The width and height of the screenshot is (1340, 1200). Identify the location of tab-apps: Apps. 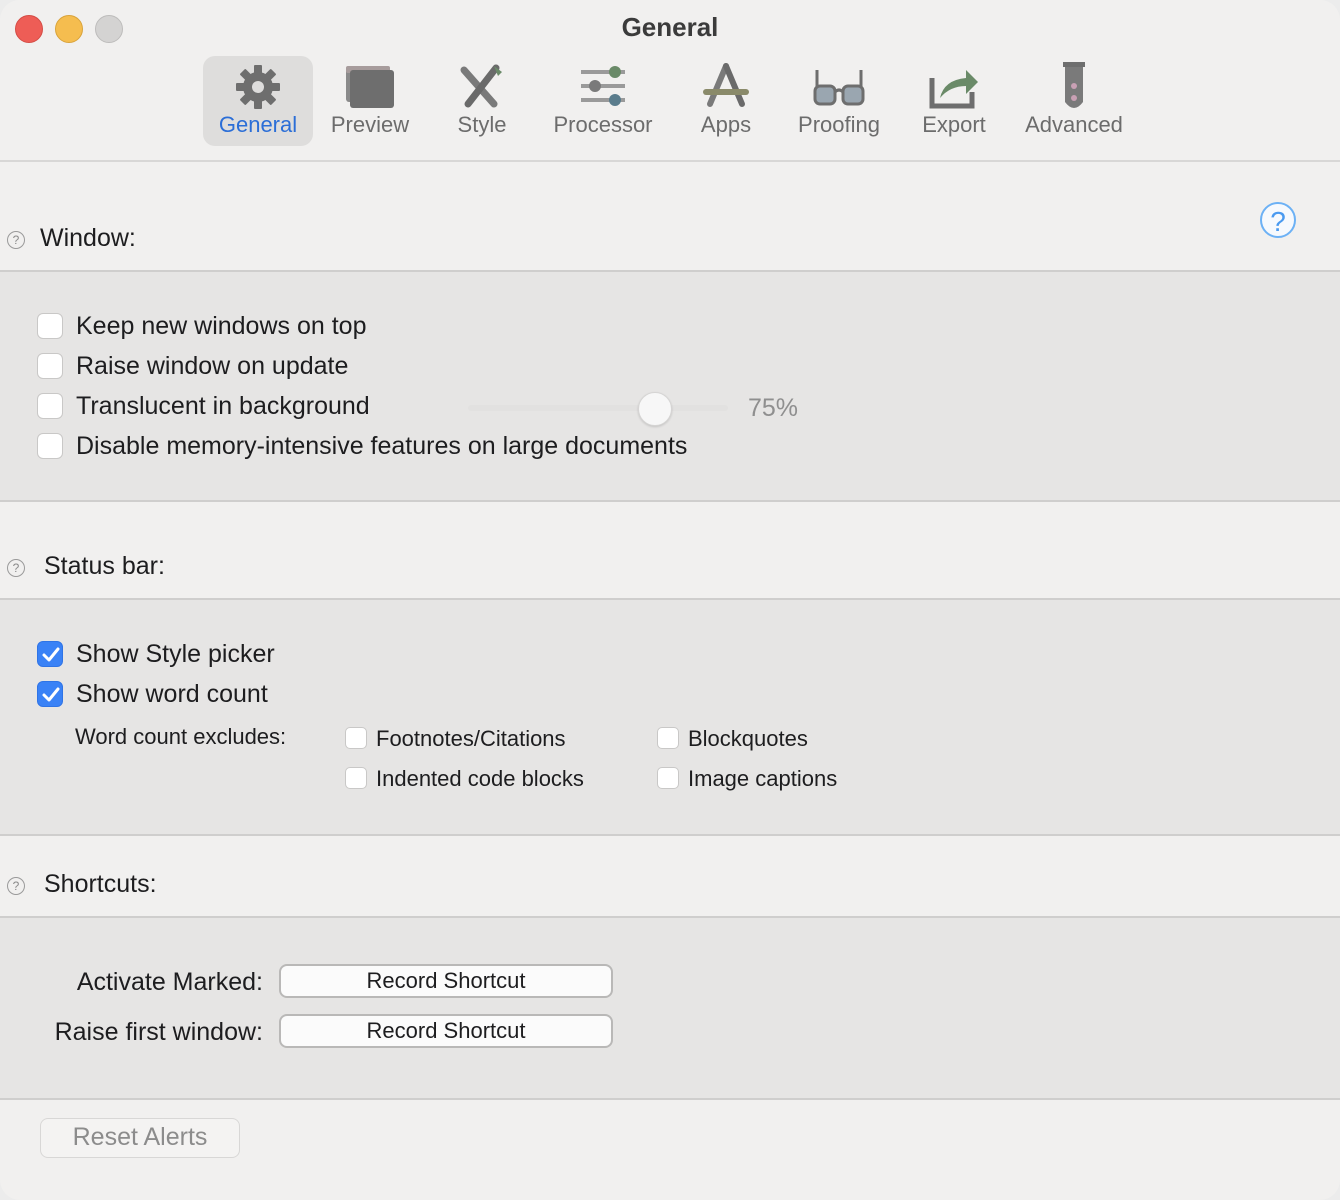
(726, 101).